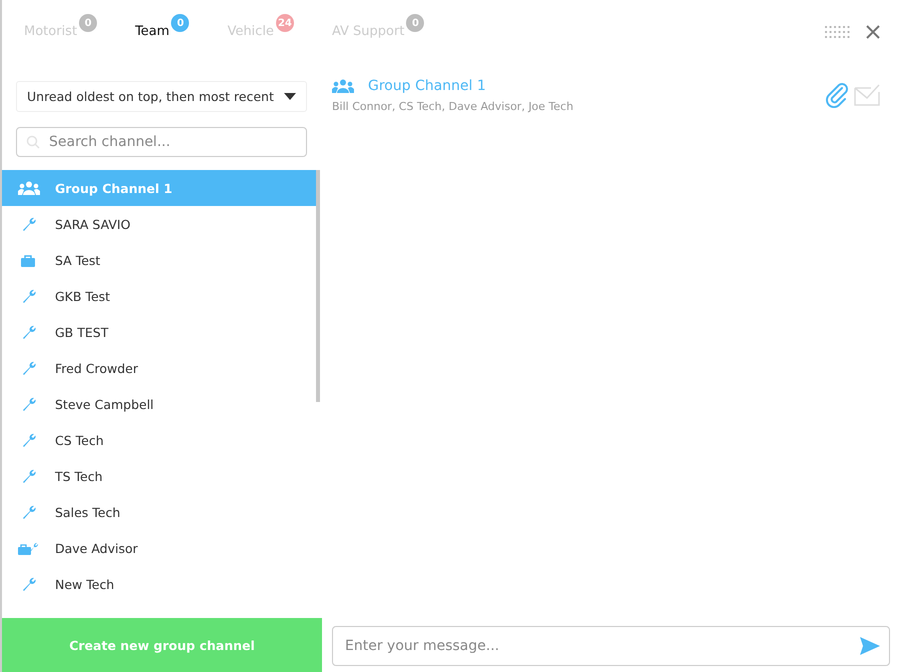 The image size is (900, 672). Describe the element at coordinates (29, 548) in the screenshot. I see `briefcase-wrench-icon` at that location.